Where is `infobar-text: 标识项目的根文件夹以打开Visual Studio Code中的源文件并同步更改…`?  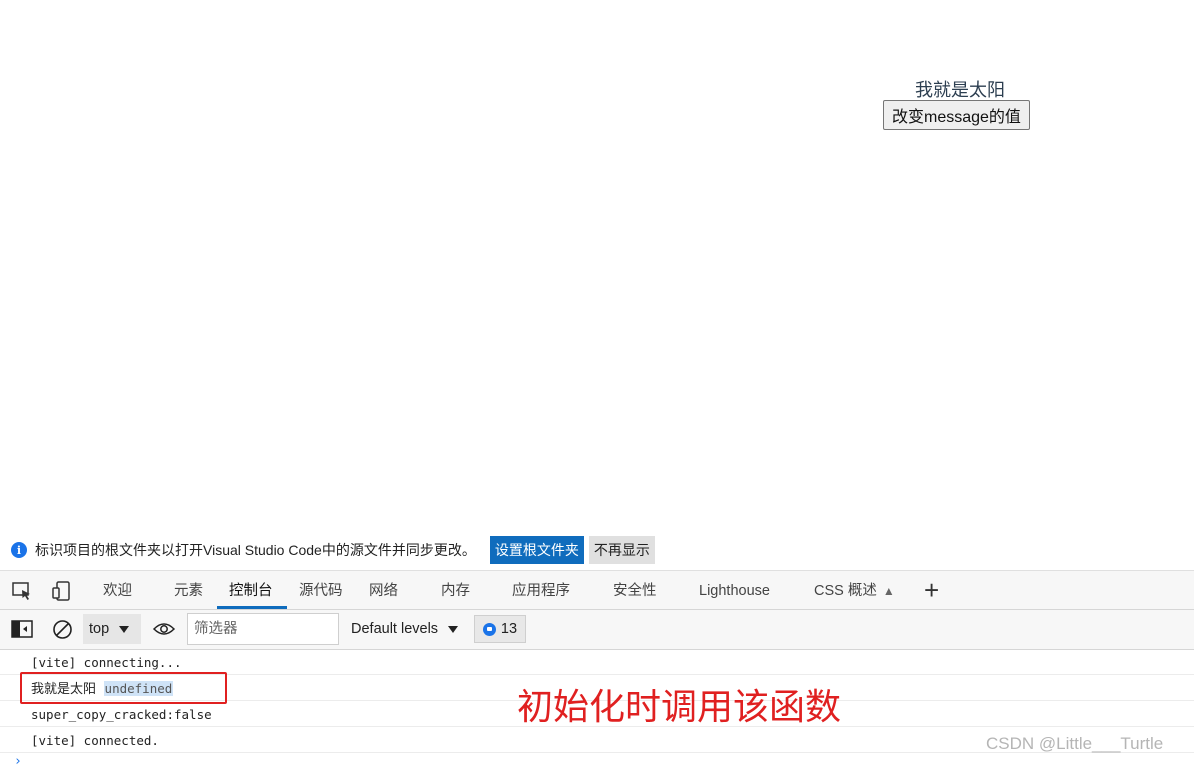 infobar-text: 标识项目的根文件夹以打开Visual Studio Code中的源文件并同步更改… is located at coordinates (255, 550).